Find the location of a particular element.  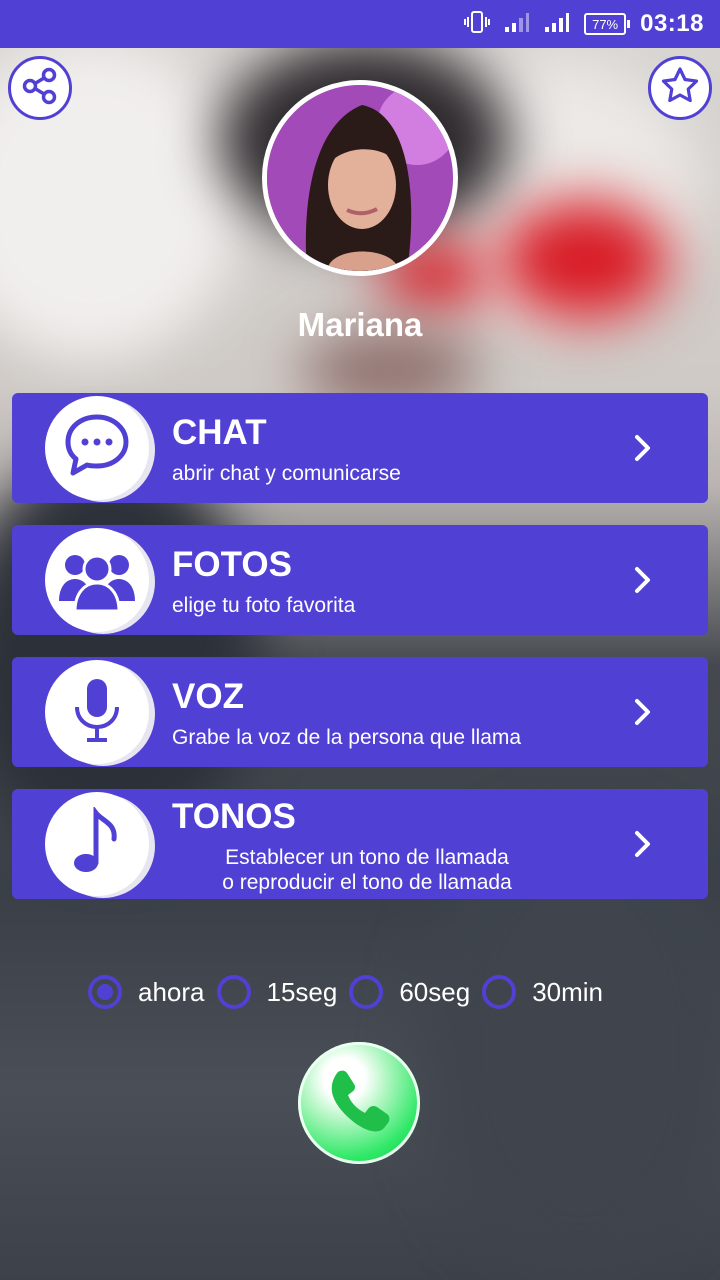

timer-option-60seg: 60seg is located at coordinates (409, 992).